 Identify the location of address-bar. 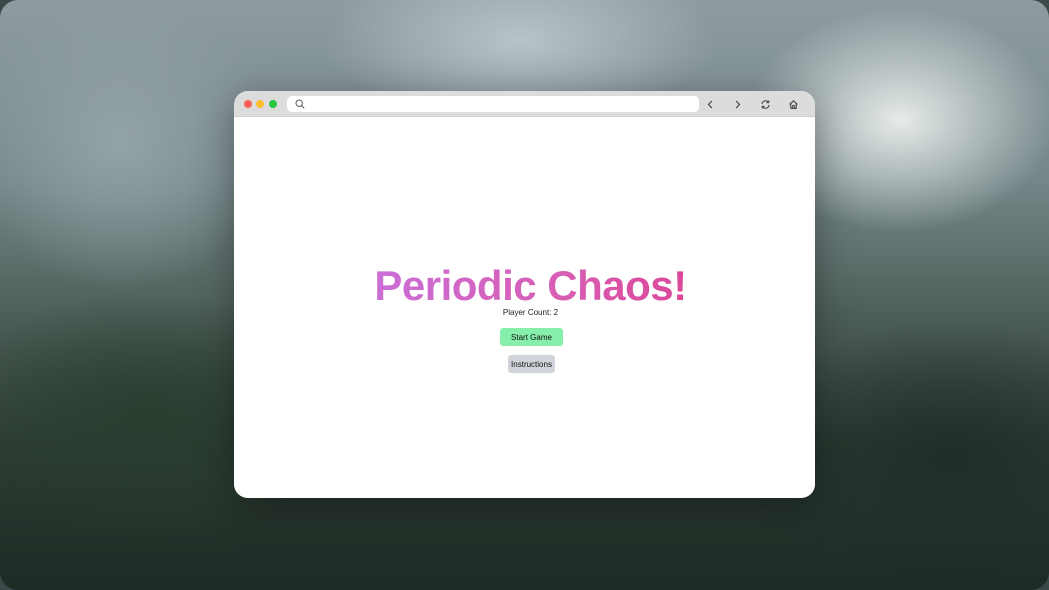
(493, 104).